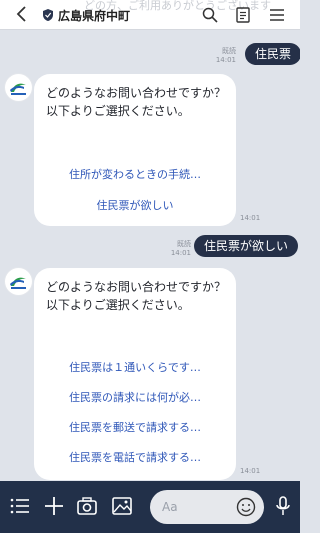 Image resolution: width=320 pixels, height=533 pixels. What do you see at coordinates (48, 15) in the screenshot?
I see `shield-icon` at bounding box center [48, 15].